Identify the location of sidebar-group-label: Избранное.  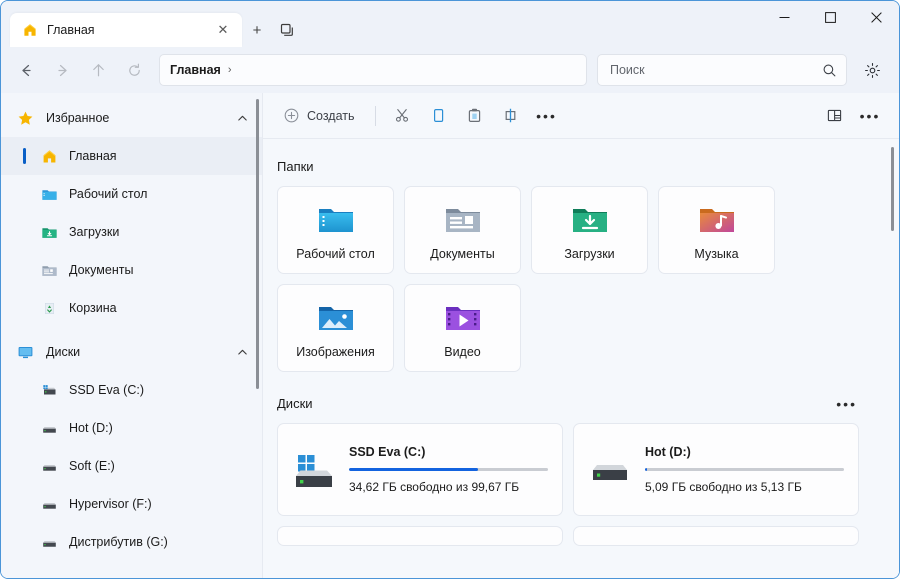
(78, 118).